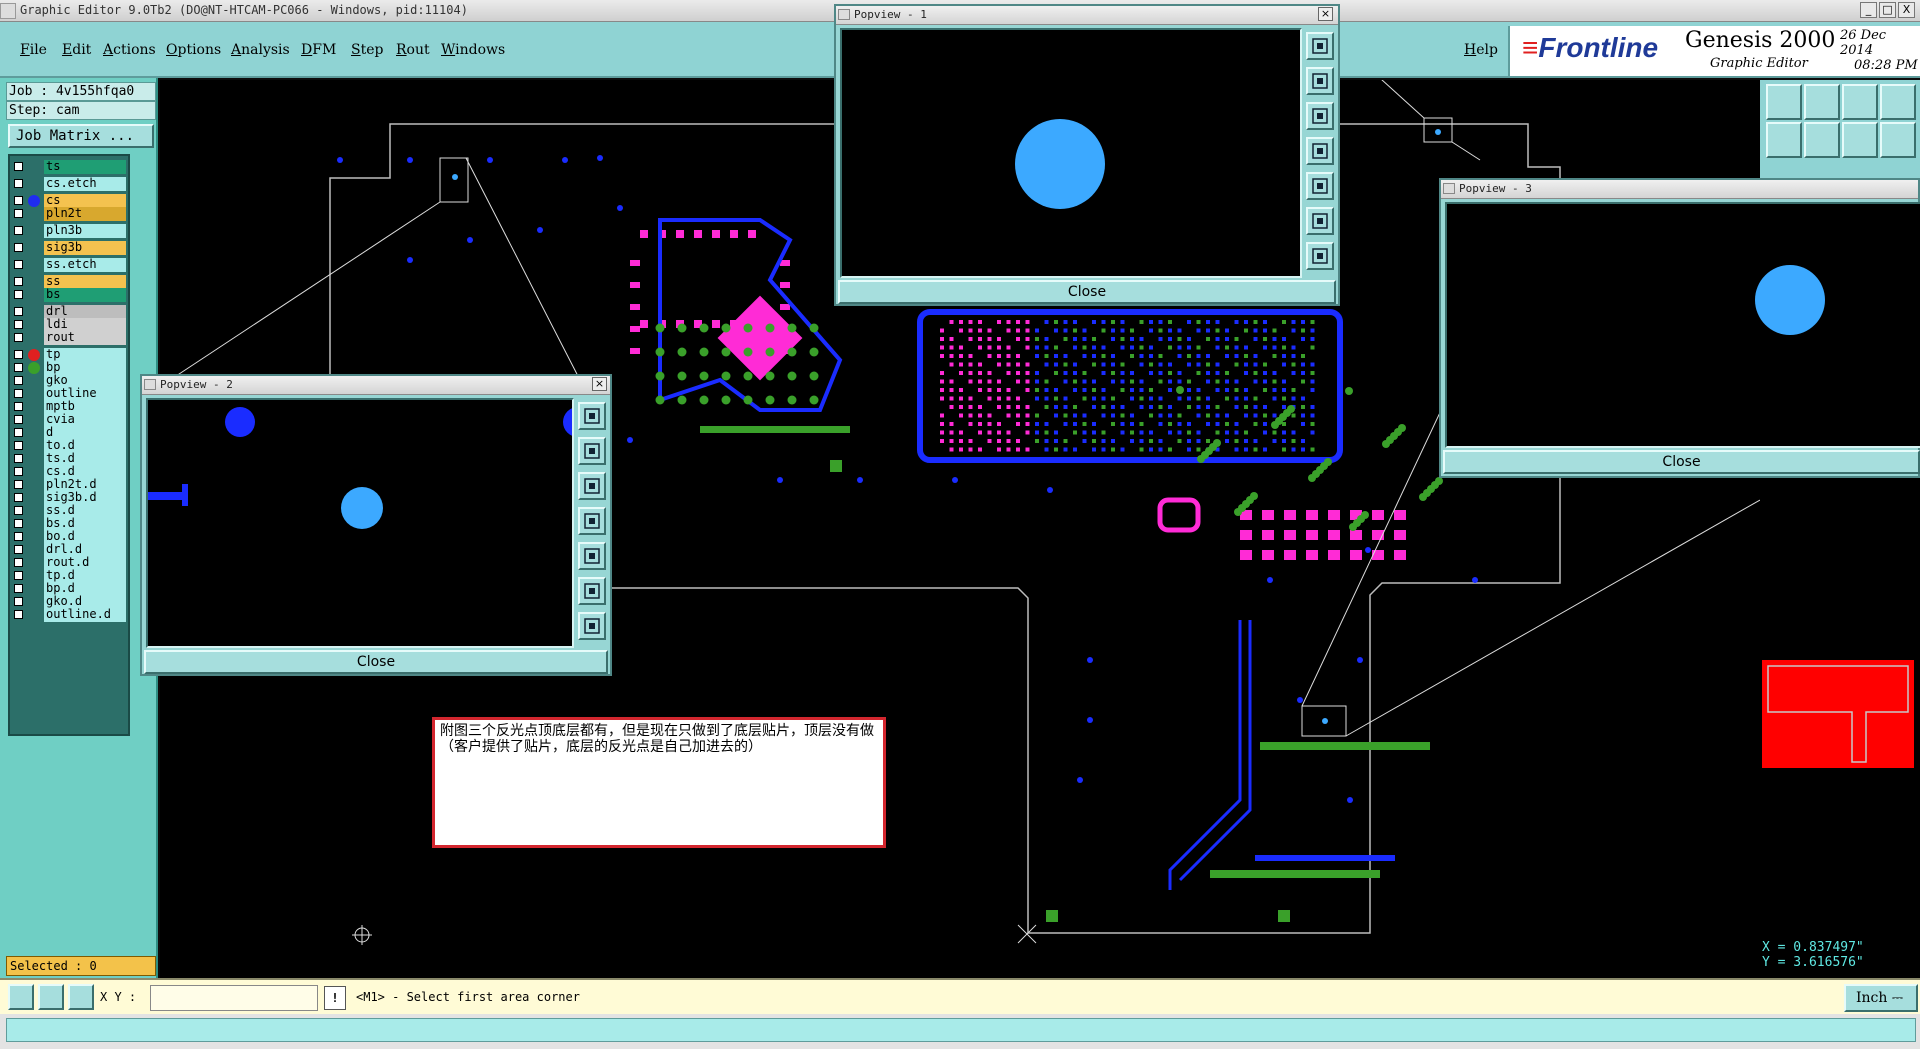 The width and height of the screenshot is (1920, 1049). I want to click on menu-analysis: Analysis, so click(260, 50).